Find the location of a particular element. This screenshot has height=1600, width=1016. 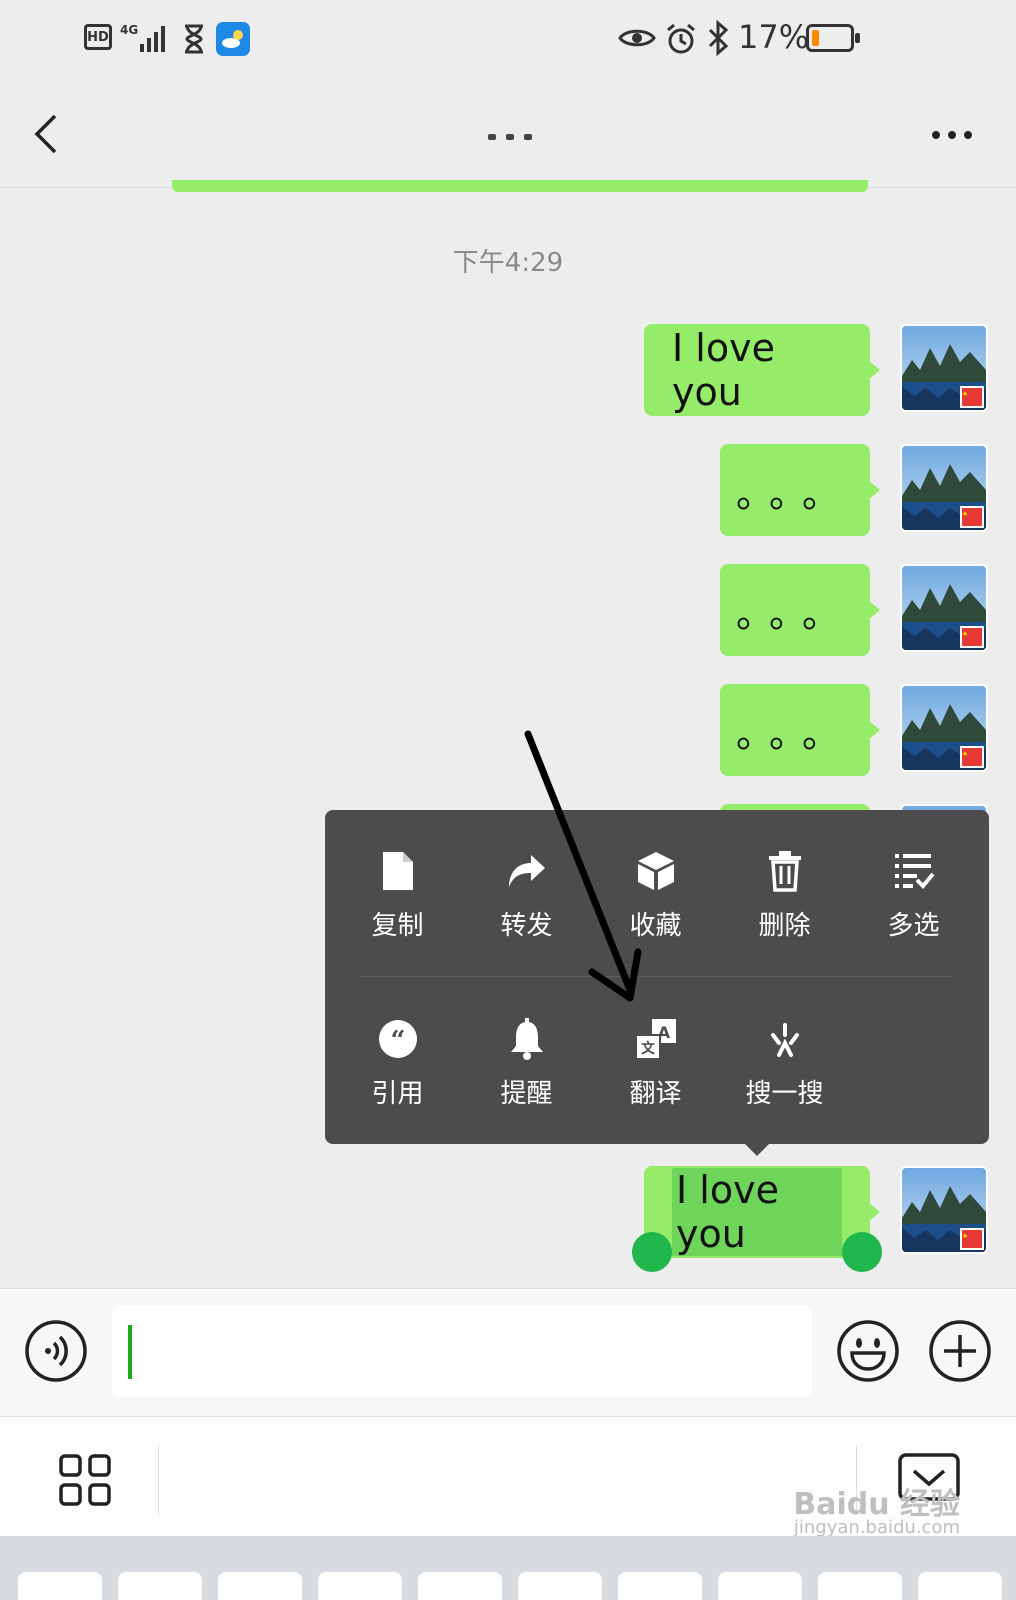

more-functions-button is located at coordinates (960, 1351).